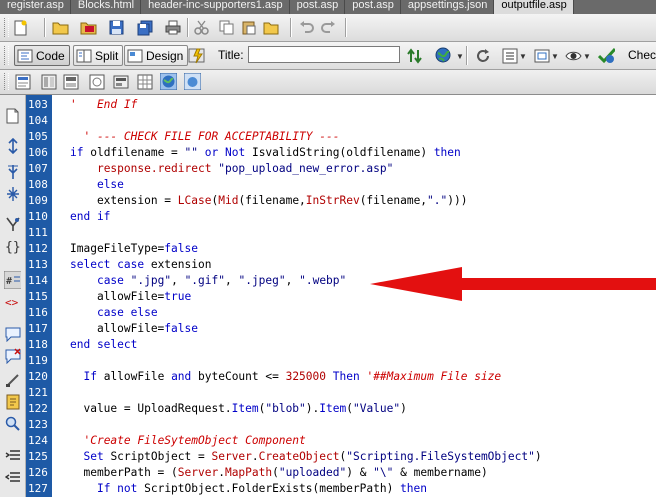  I want to click on line-number: 126, so click(38, 472).